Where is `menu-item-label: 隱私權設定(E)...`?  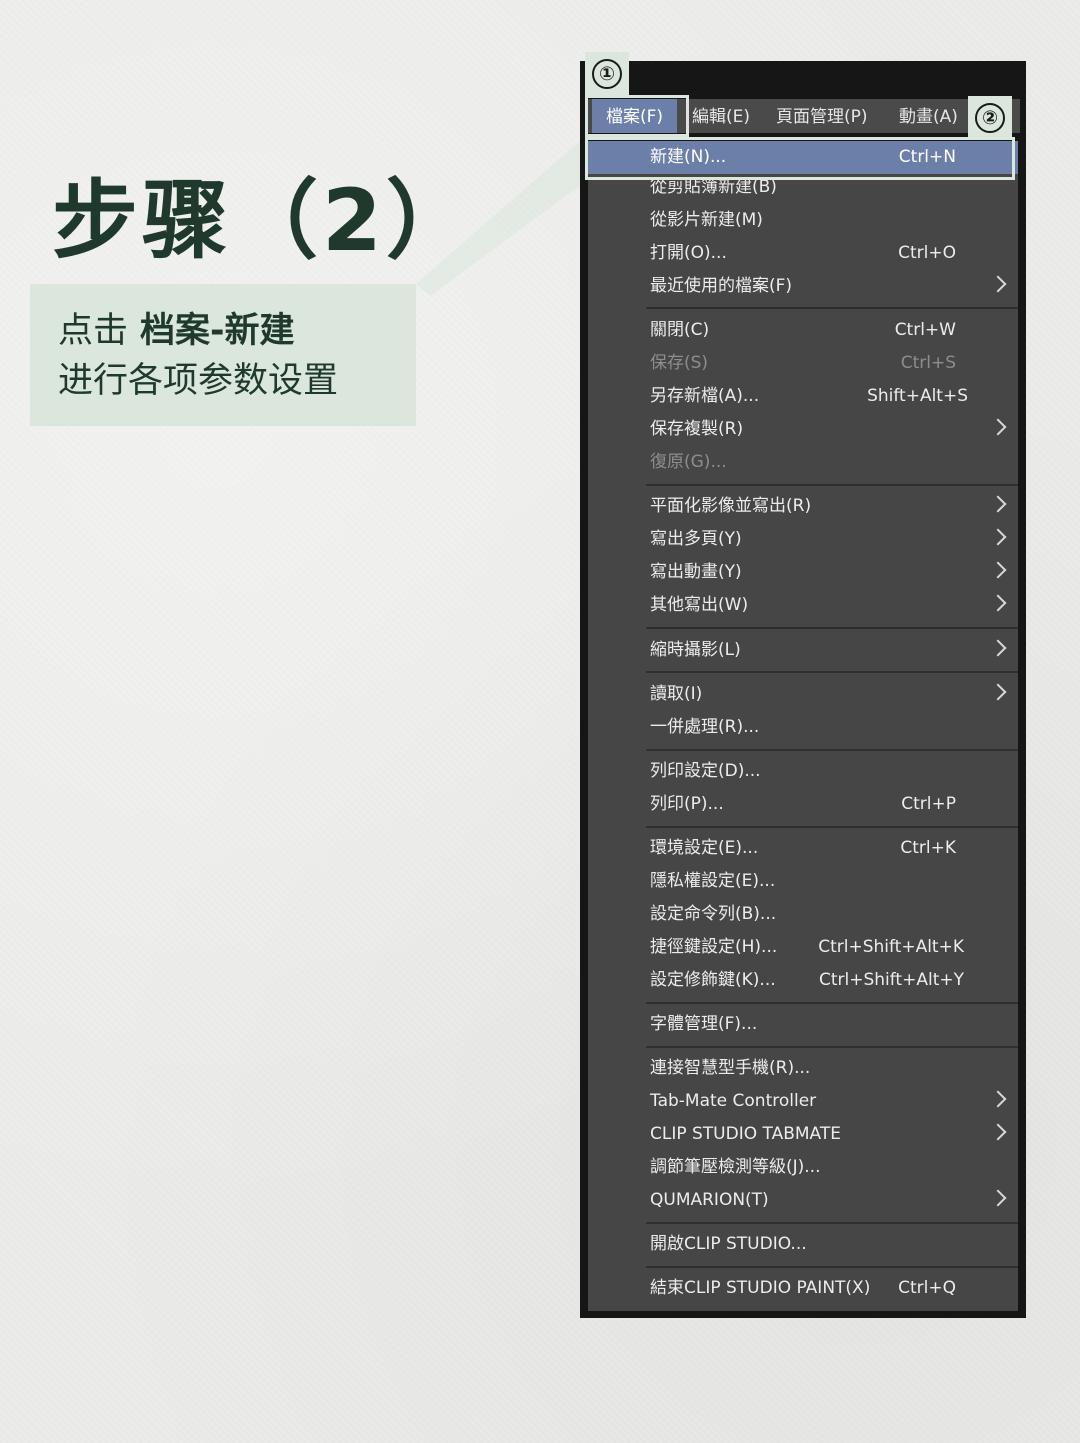 menu-item-label: 隱私權設定(E)... is located at coordinates (713, 881).